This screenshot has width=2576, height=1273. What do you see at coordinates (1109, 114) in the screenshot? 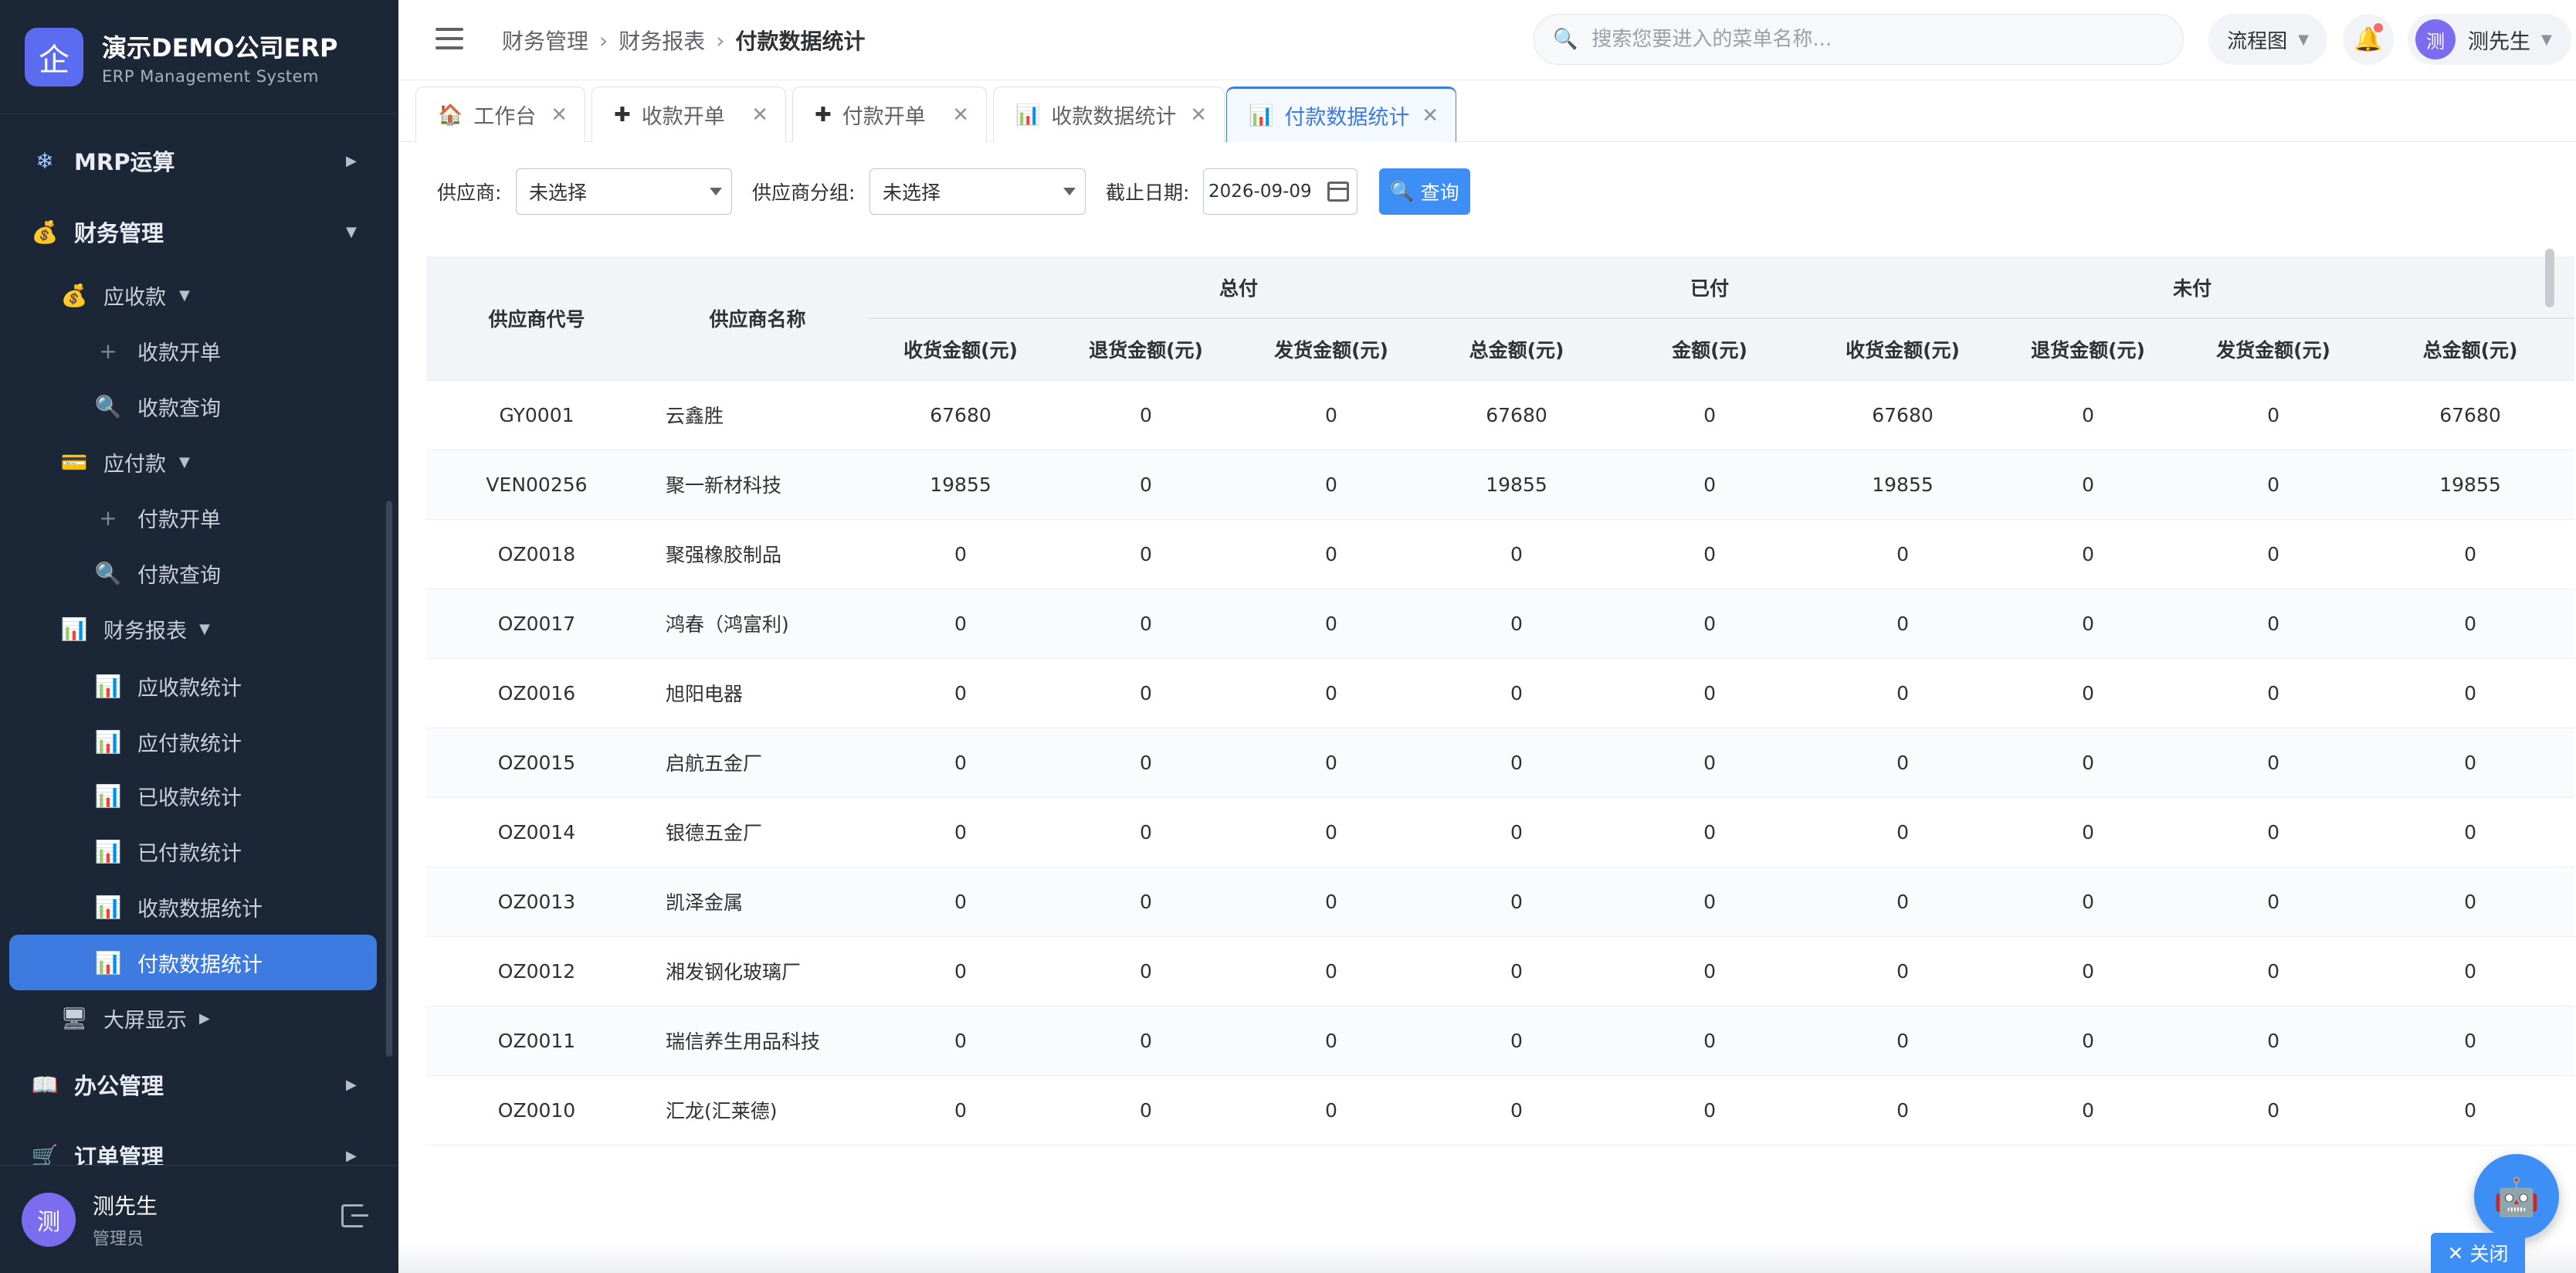
I see `tab-receipt-data-stats: 📊 收款数据统计 ✕` at bounding box center [1109, 114].